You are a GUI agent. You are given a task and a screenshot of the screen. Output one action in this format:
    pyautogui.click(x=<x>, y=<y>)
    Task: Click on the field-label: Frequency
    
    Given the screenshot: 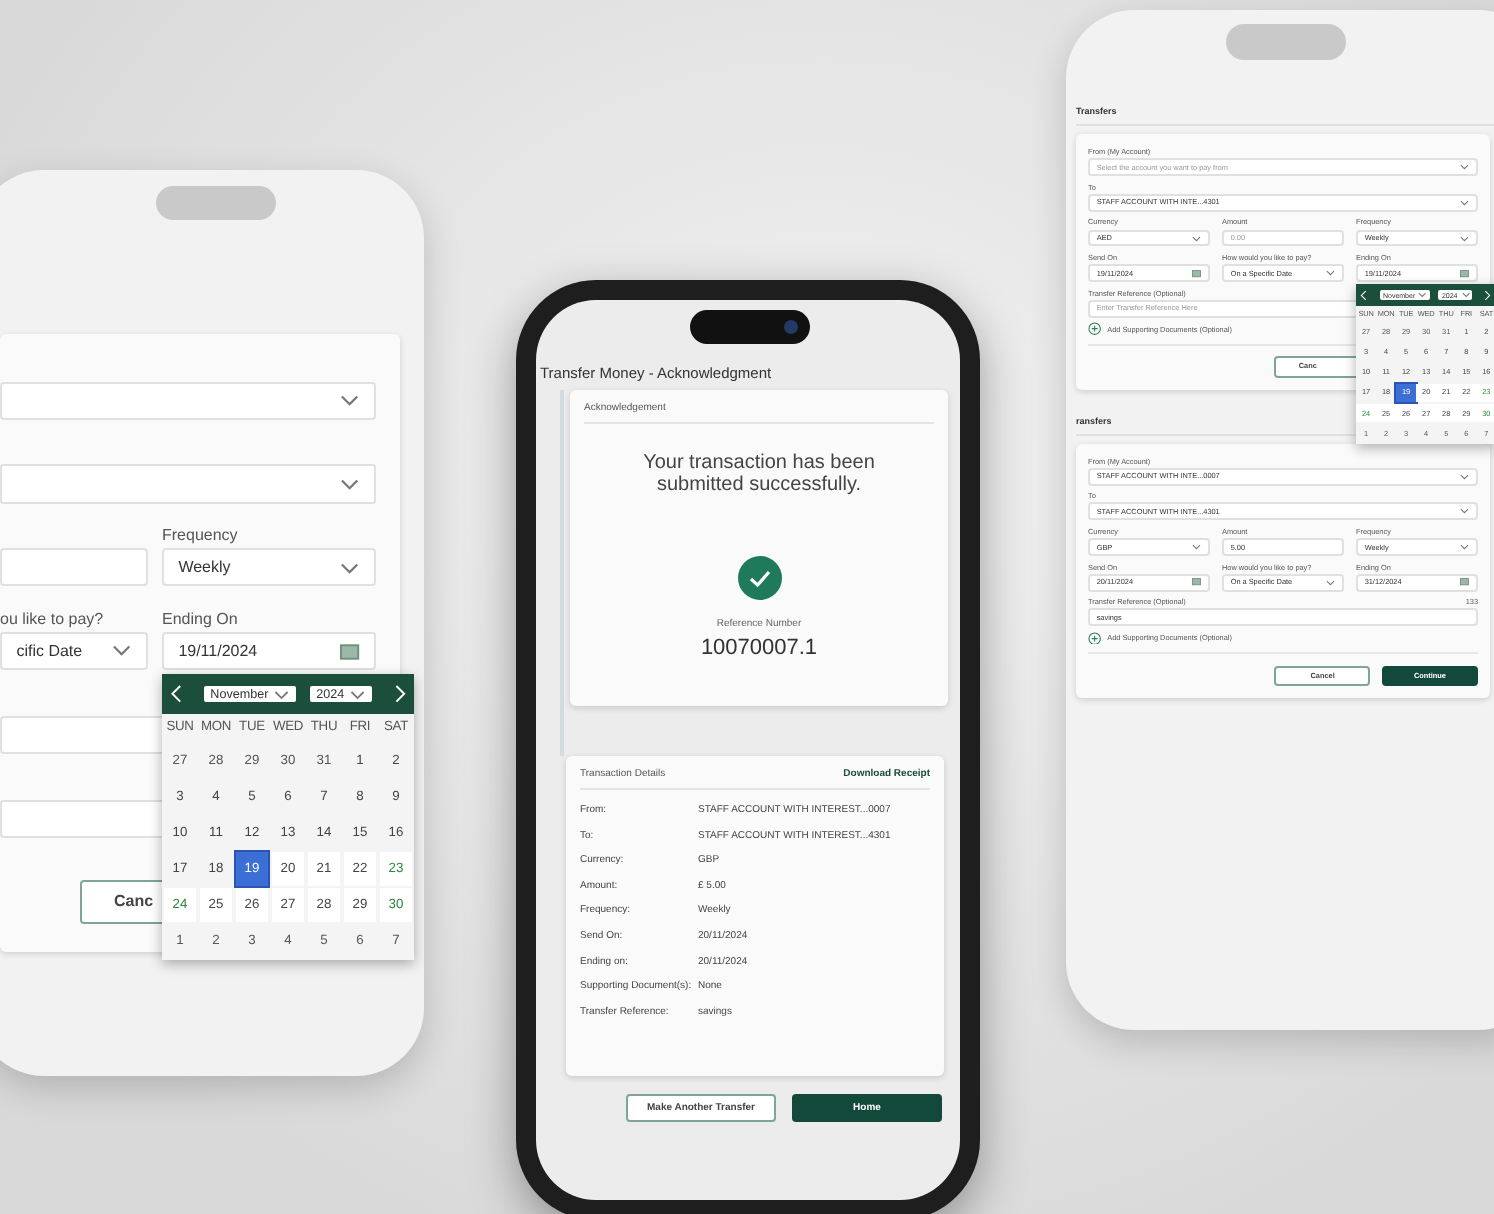 What is the action you would take?
    pyautogui.click(x=200, y=534)
    